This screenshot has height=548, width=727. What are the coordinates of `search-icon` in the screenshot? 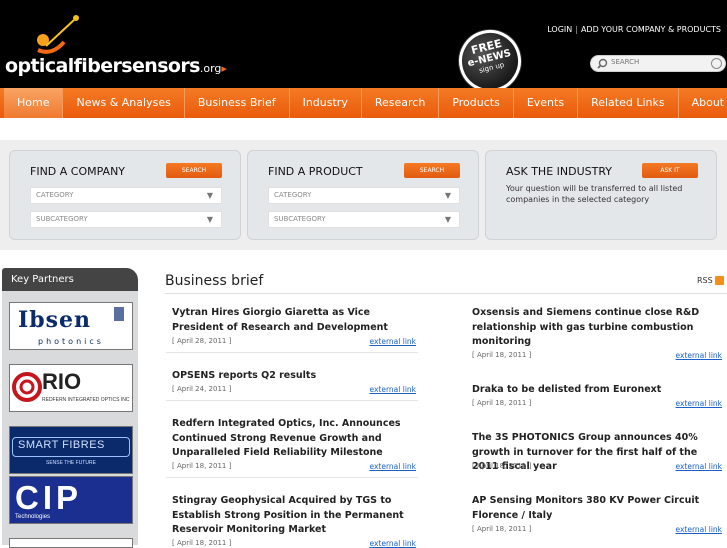 It's located at (602, 63).